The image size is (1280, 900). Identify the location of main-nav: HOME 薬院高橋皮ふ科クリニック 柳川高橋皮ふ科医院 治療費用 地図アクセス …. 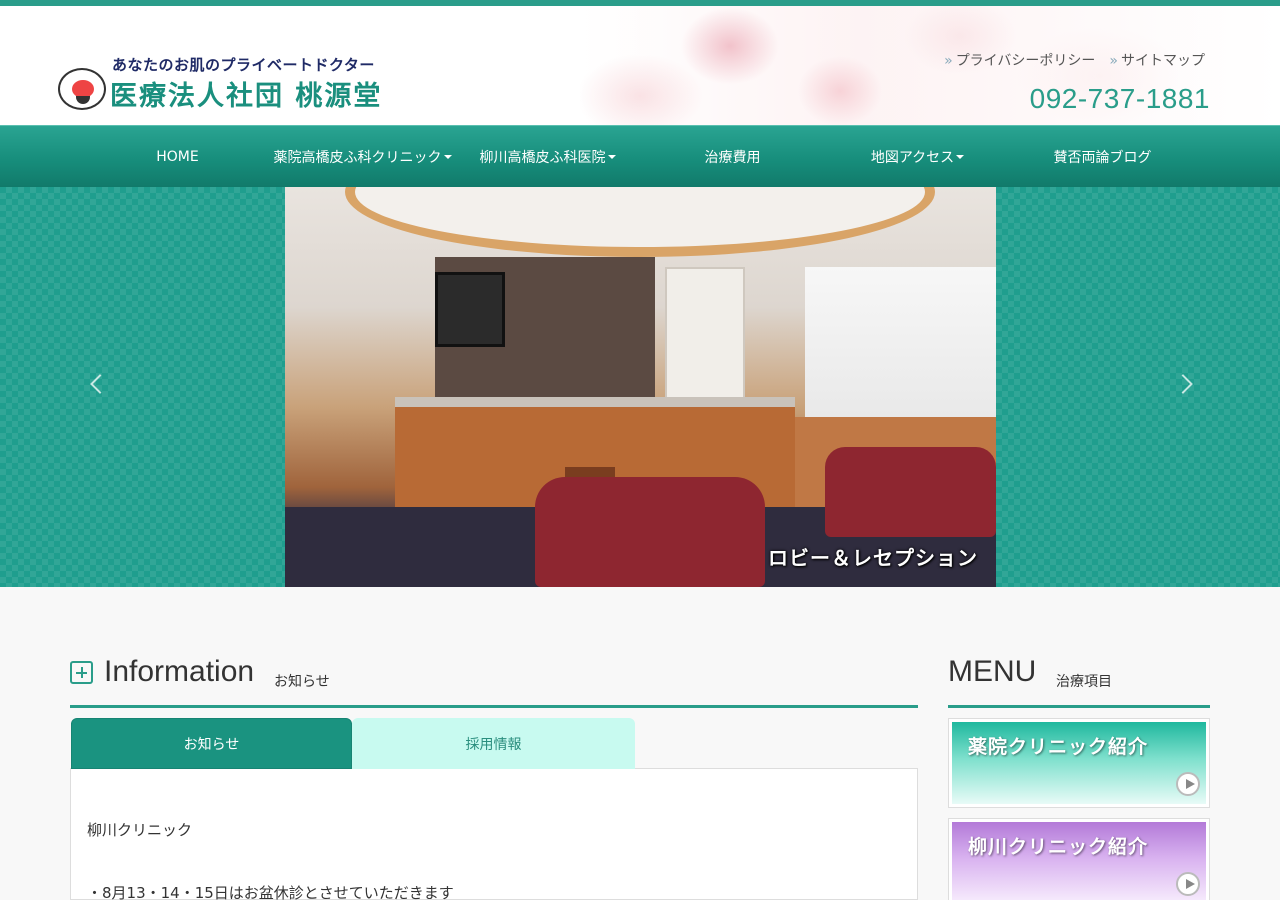
(640, 156).